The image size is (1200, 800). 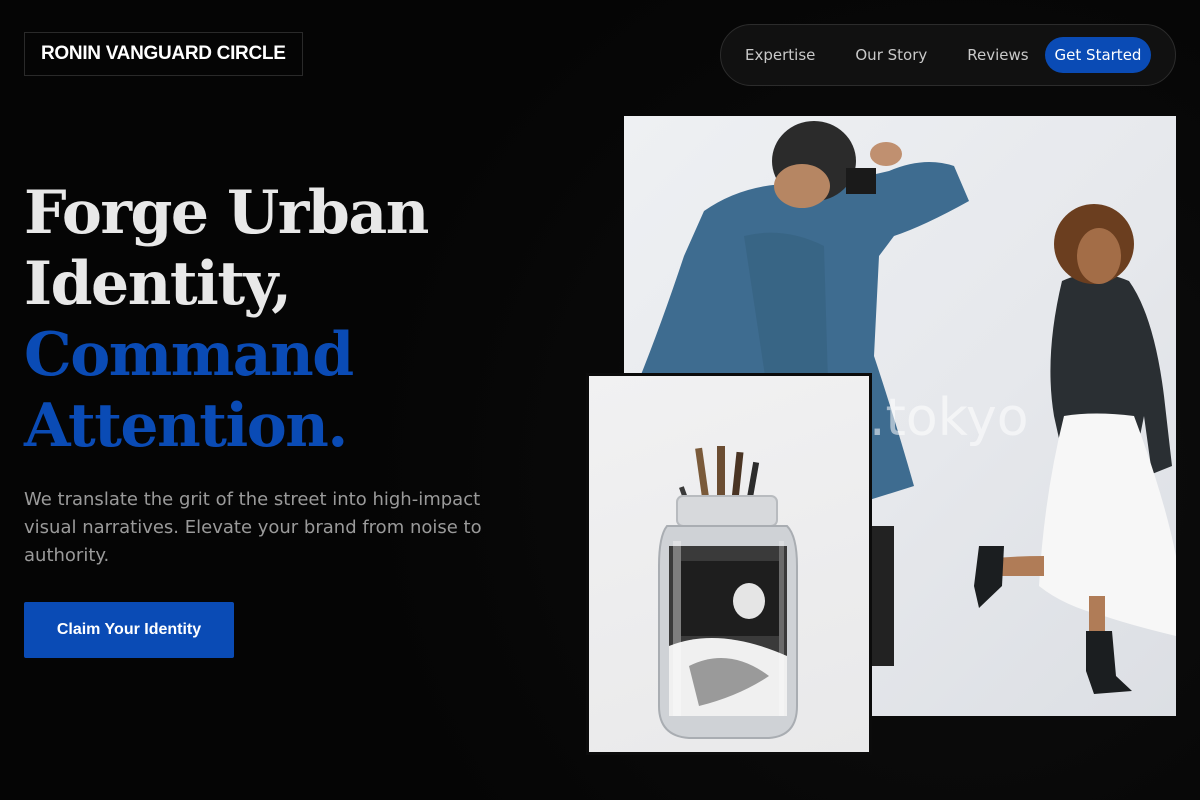 I want to click on main-photo-watermark: .tokyo, so click(x=949, y=418).